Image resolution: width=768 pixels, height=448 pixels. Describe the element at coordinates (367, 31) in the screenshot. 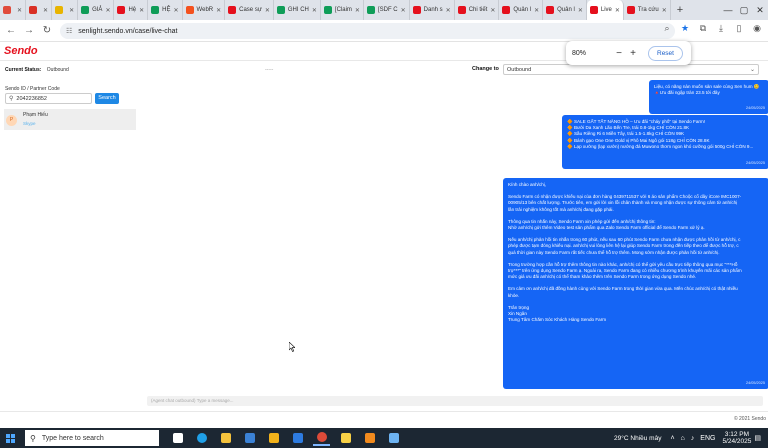

I see `url-input: ☷ senlight.sendo.vn/case/live-chat` at that location.